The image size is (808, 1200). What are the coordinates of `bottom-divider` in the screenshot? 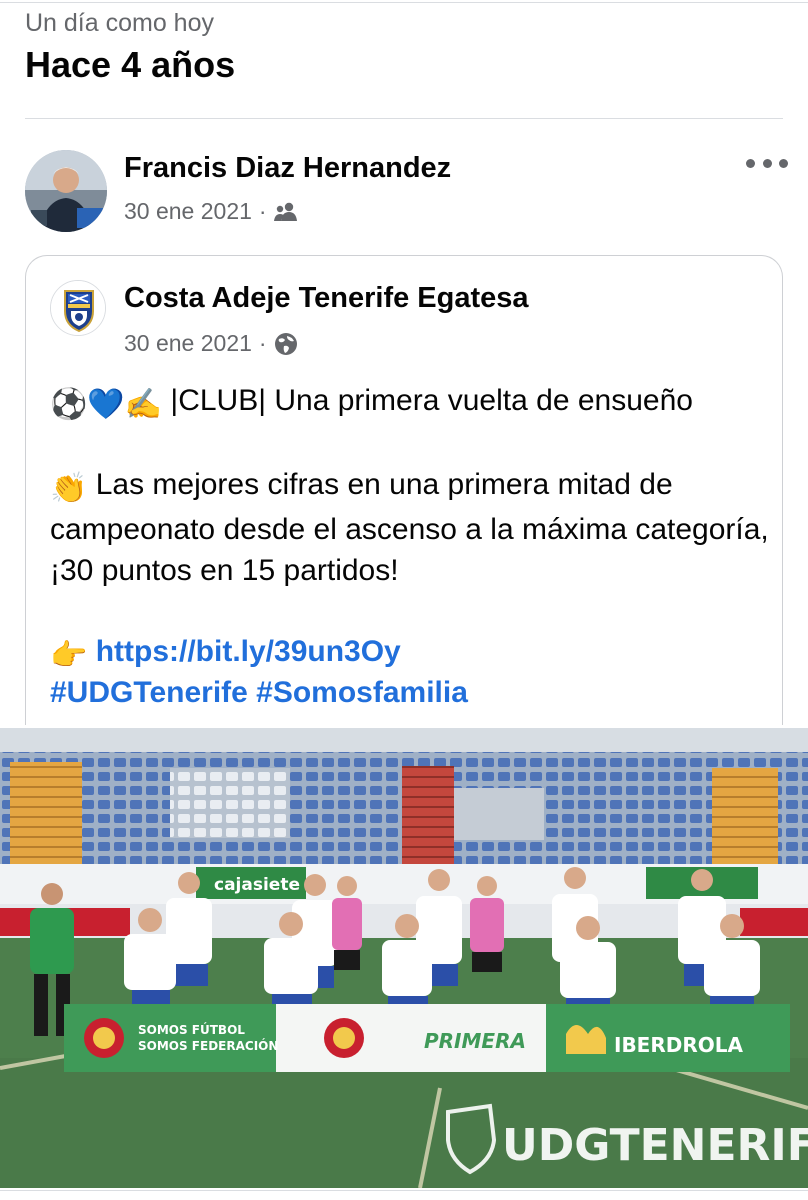 It's located at (404, 1190).